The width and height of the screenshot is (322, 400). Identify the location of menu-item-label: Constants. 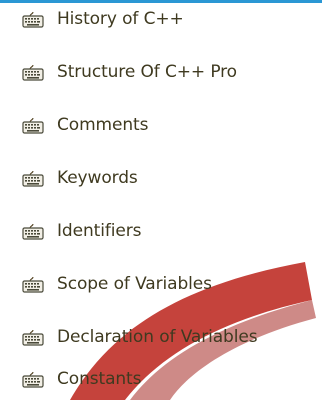
(99, 379).